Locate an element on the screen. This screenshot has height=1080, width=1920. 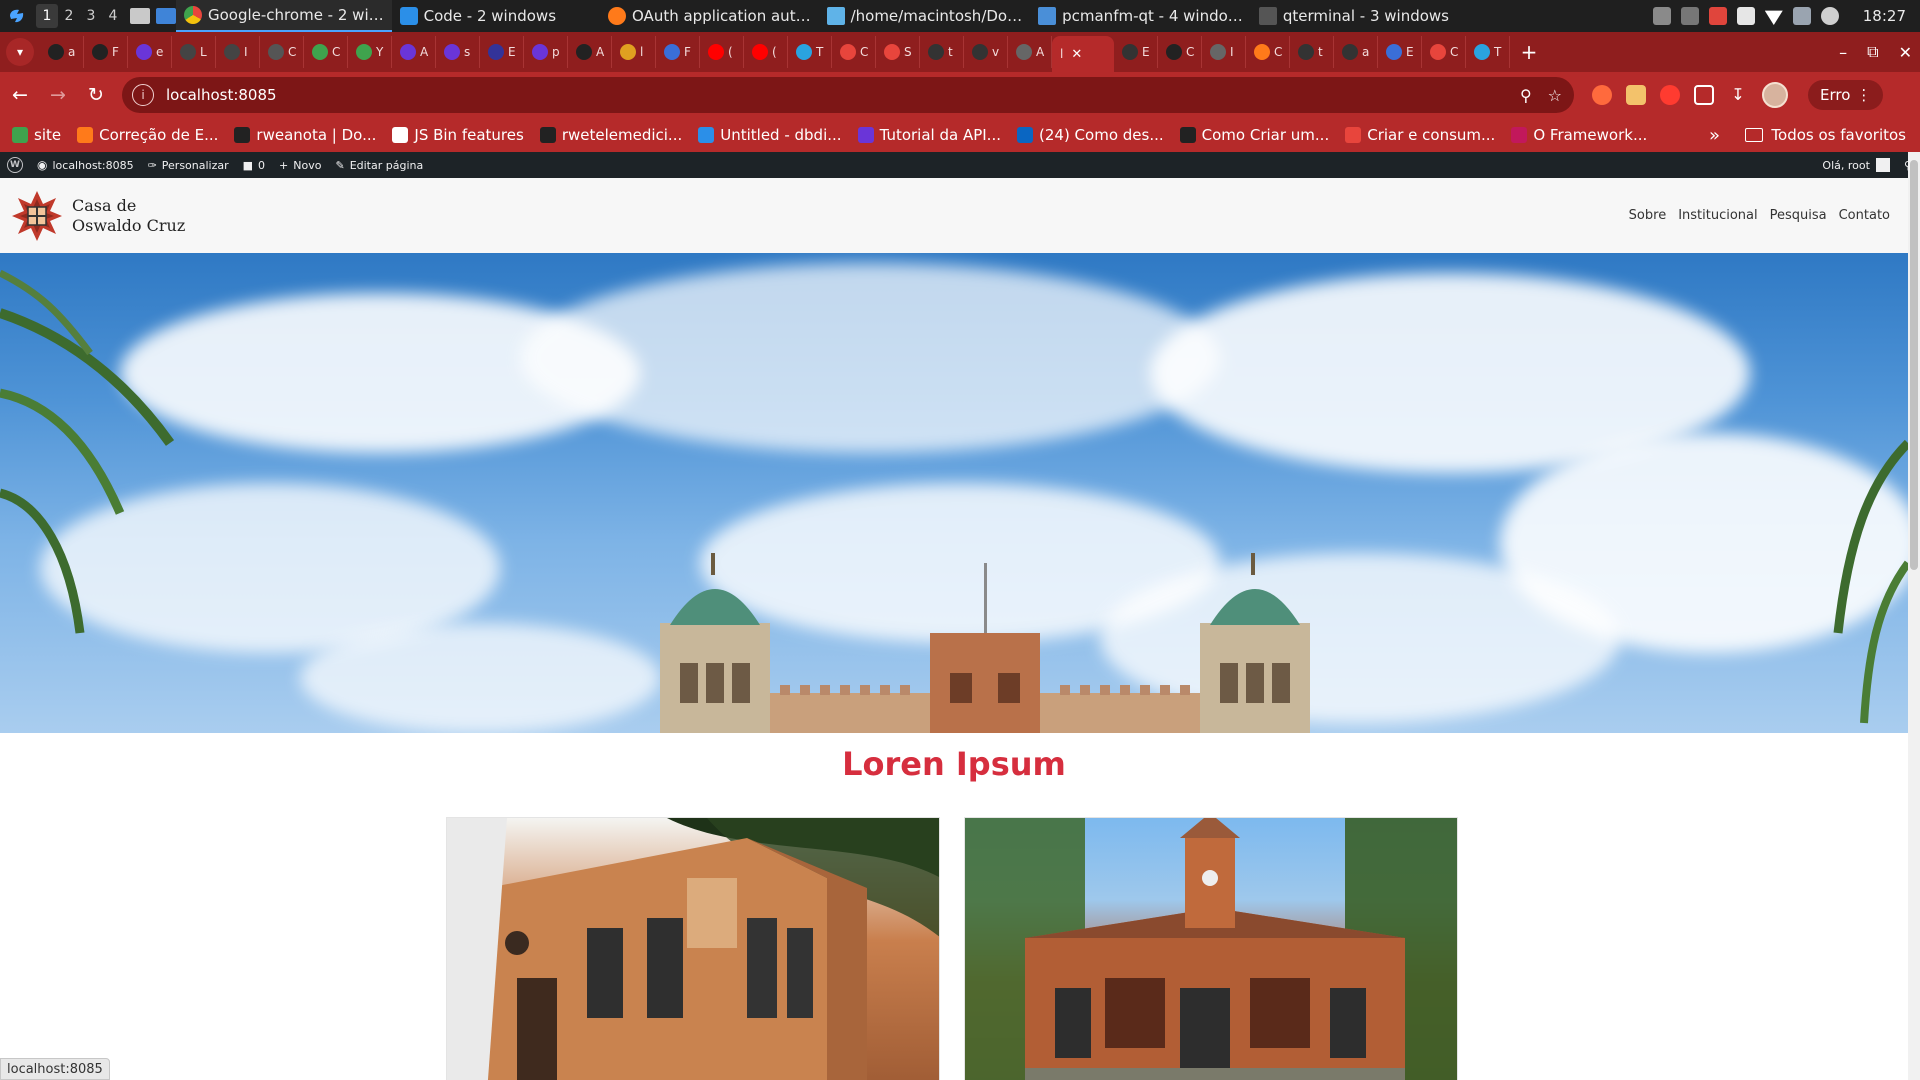
browser-tab: s is located at coordinates (458, 52).